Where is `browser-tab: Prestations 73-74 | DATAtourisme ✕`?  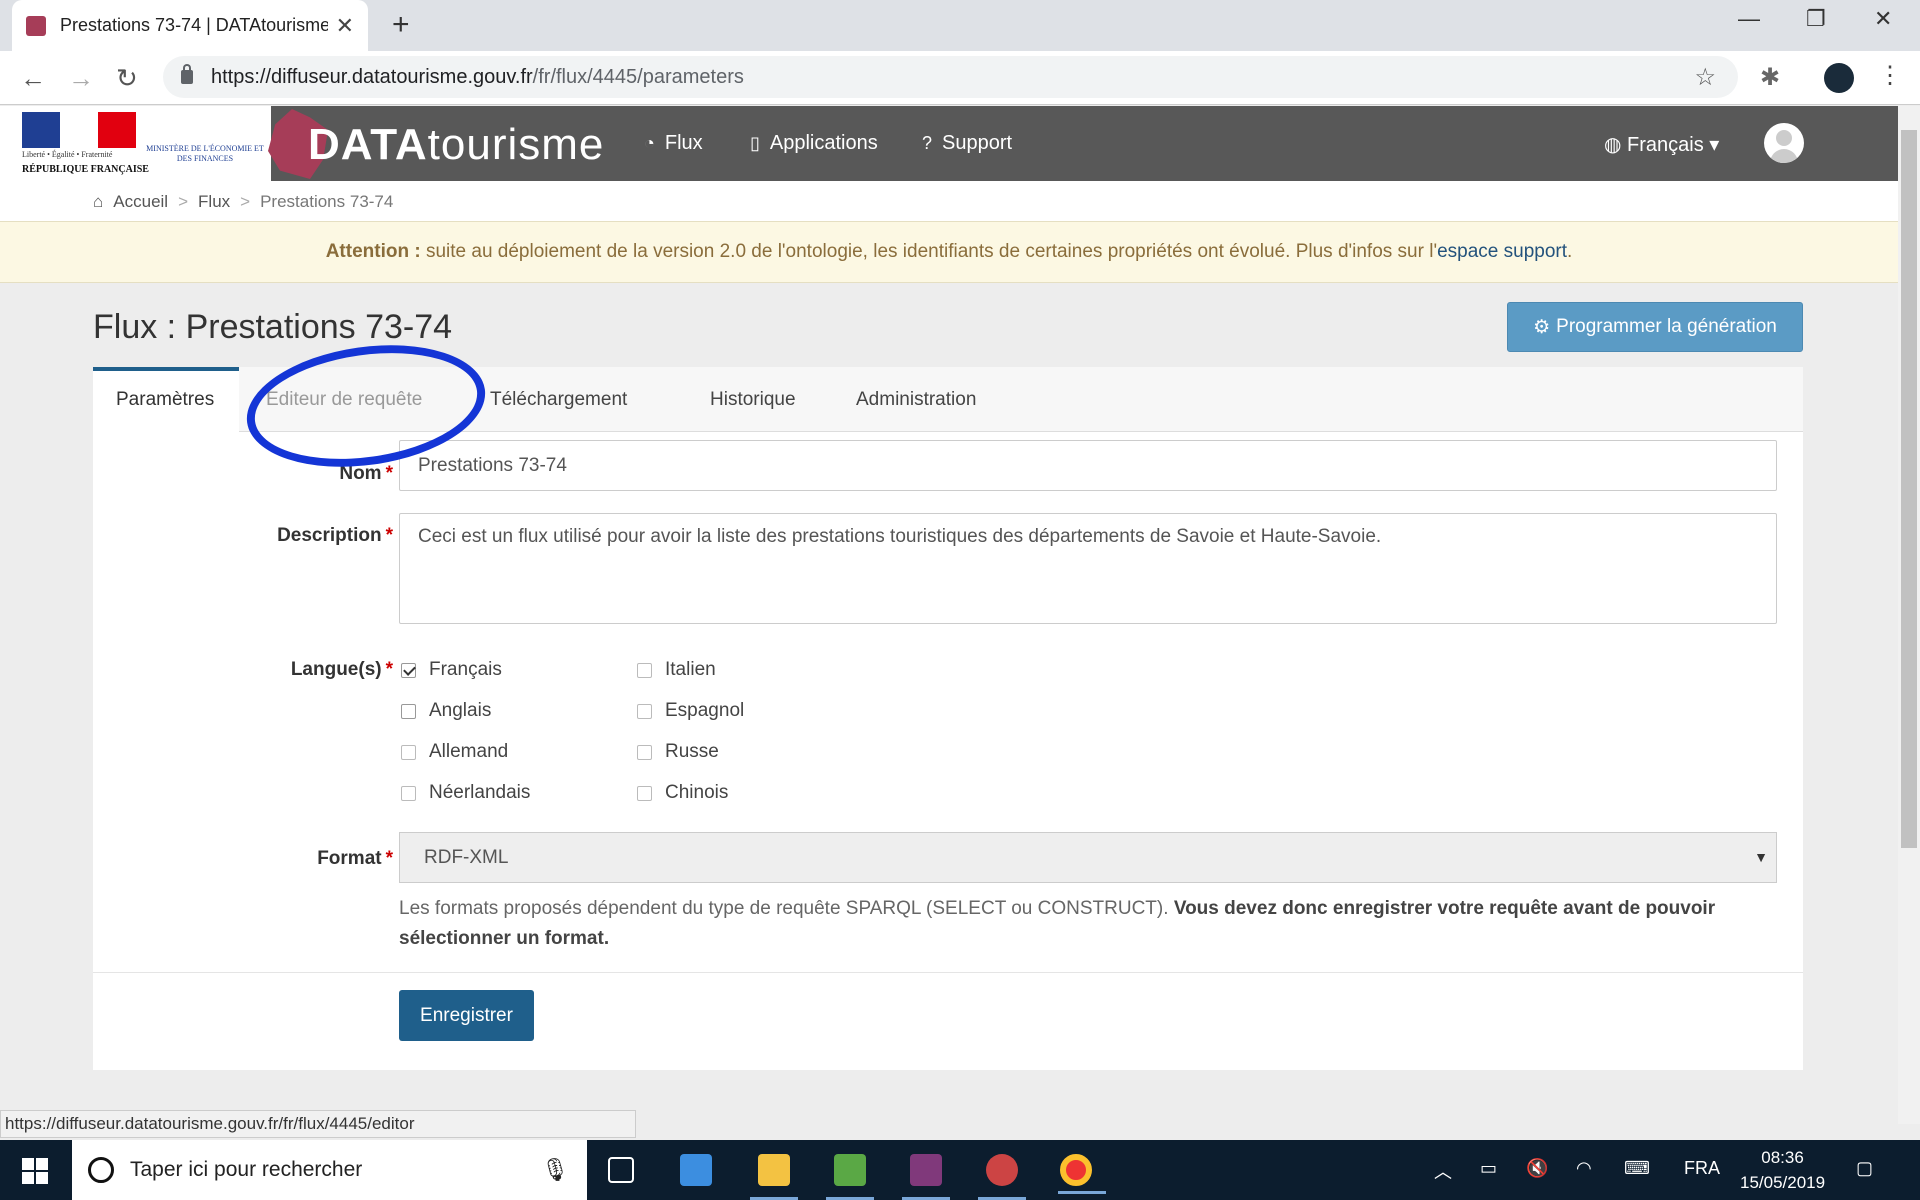 browser-tab: Prestations 73-74 | DATAtourisme ✕ is located at coordinates (190, 25).